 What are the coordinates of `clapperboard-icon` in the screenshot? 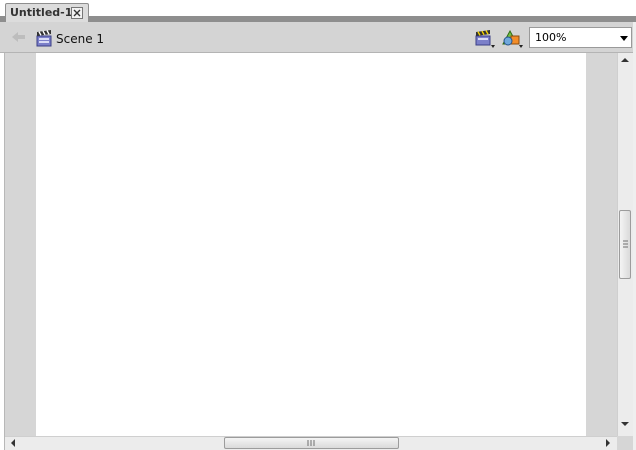 It's located at (44, 38).